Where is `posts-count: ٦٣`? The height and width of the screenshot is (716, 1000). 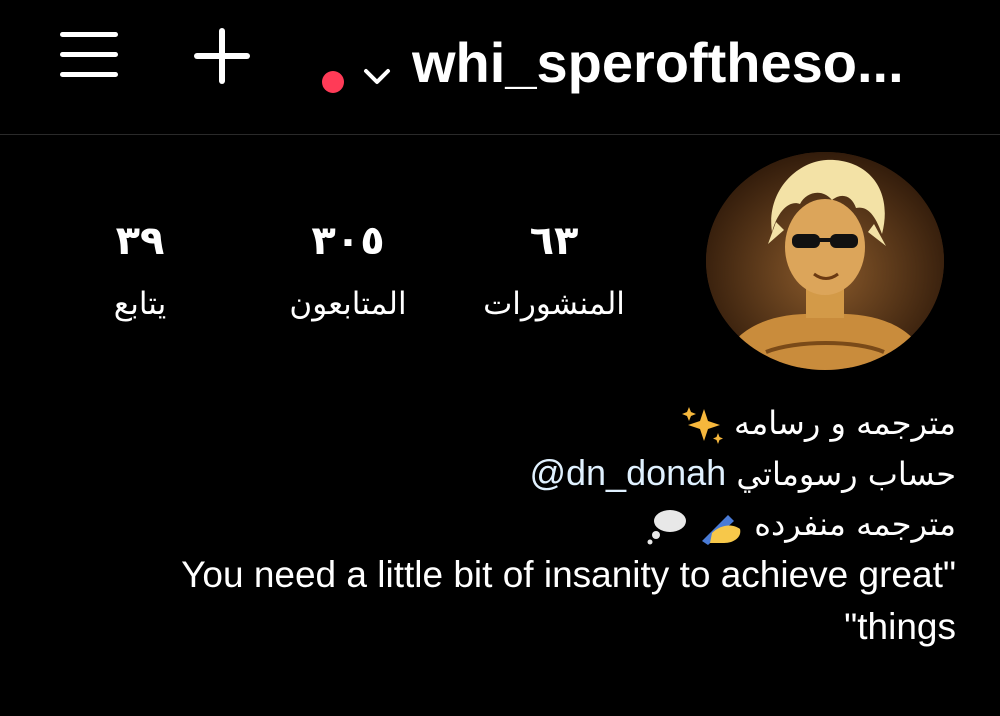
posts-count: ٦٣ is located at coordinates (554, 241).